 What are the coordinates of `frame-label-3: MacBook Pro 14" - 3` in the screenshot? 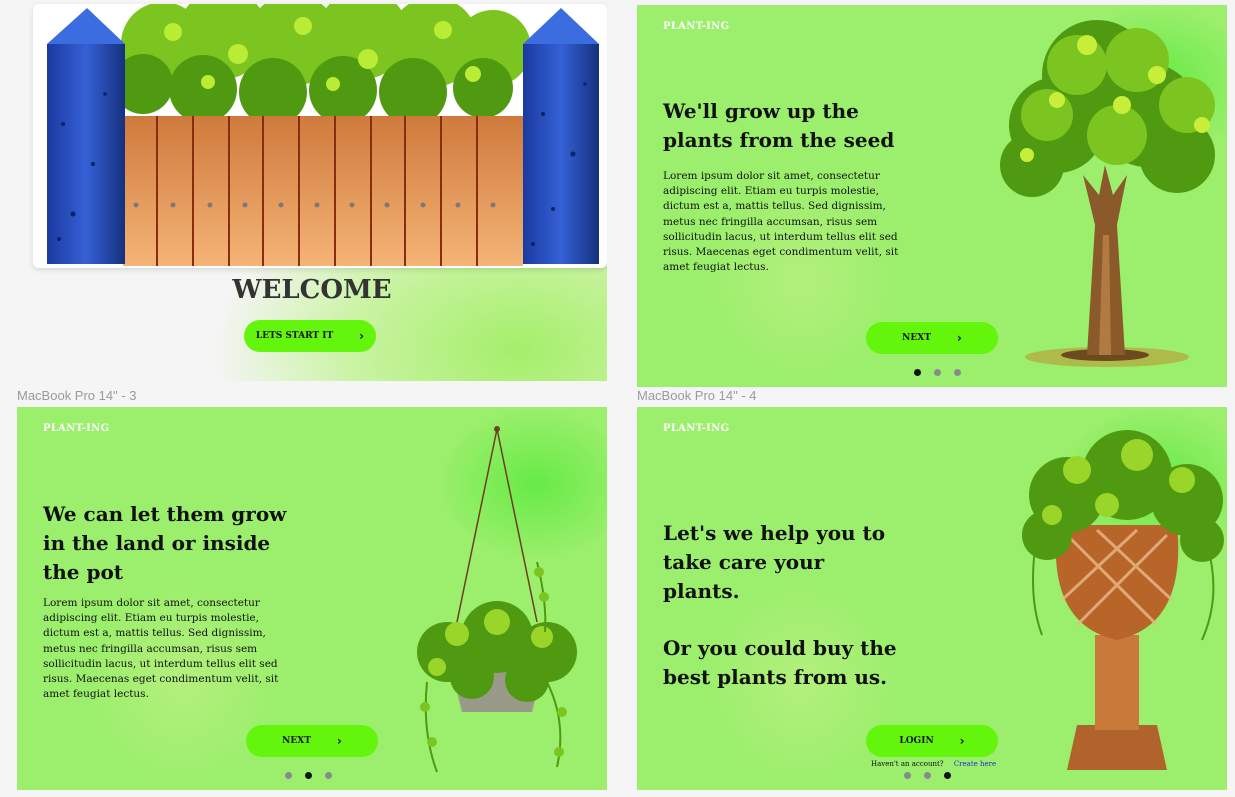 It's located at (77, 395).